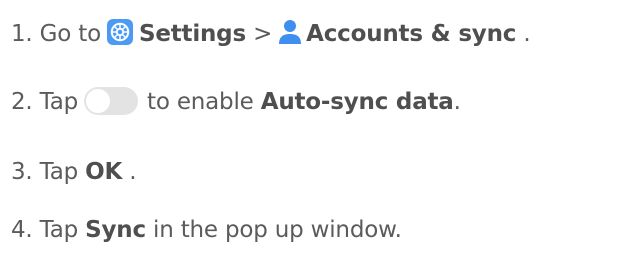  Describe the element at coordinates (119, 32) in the screenshot. I see `settings-gear-icon` at that location.